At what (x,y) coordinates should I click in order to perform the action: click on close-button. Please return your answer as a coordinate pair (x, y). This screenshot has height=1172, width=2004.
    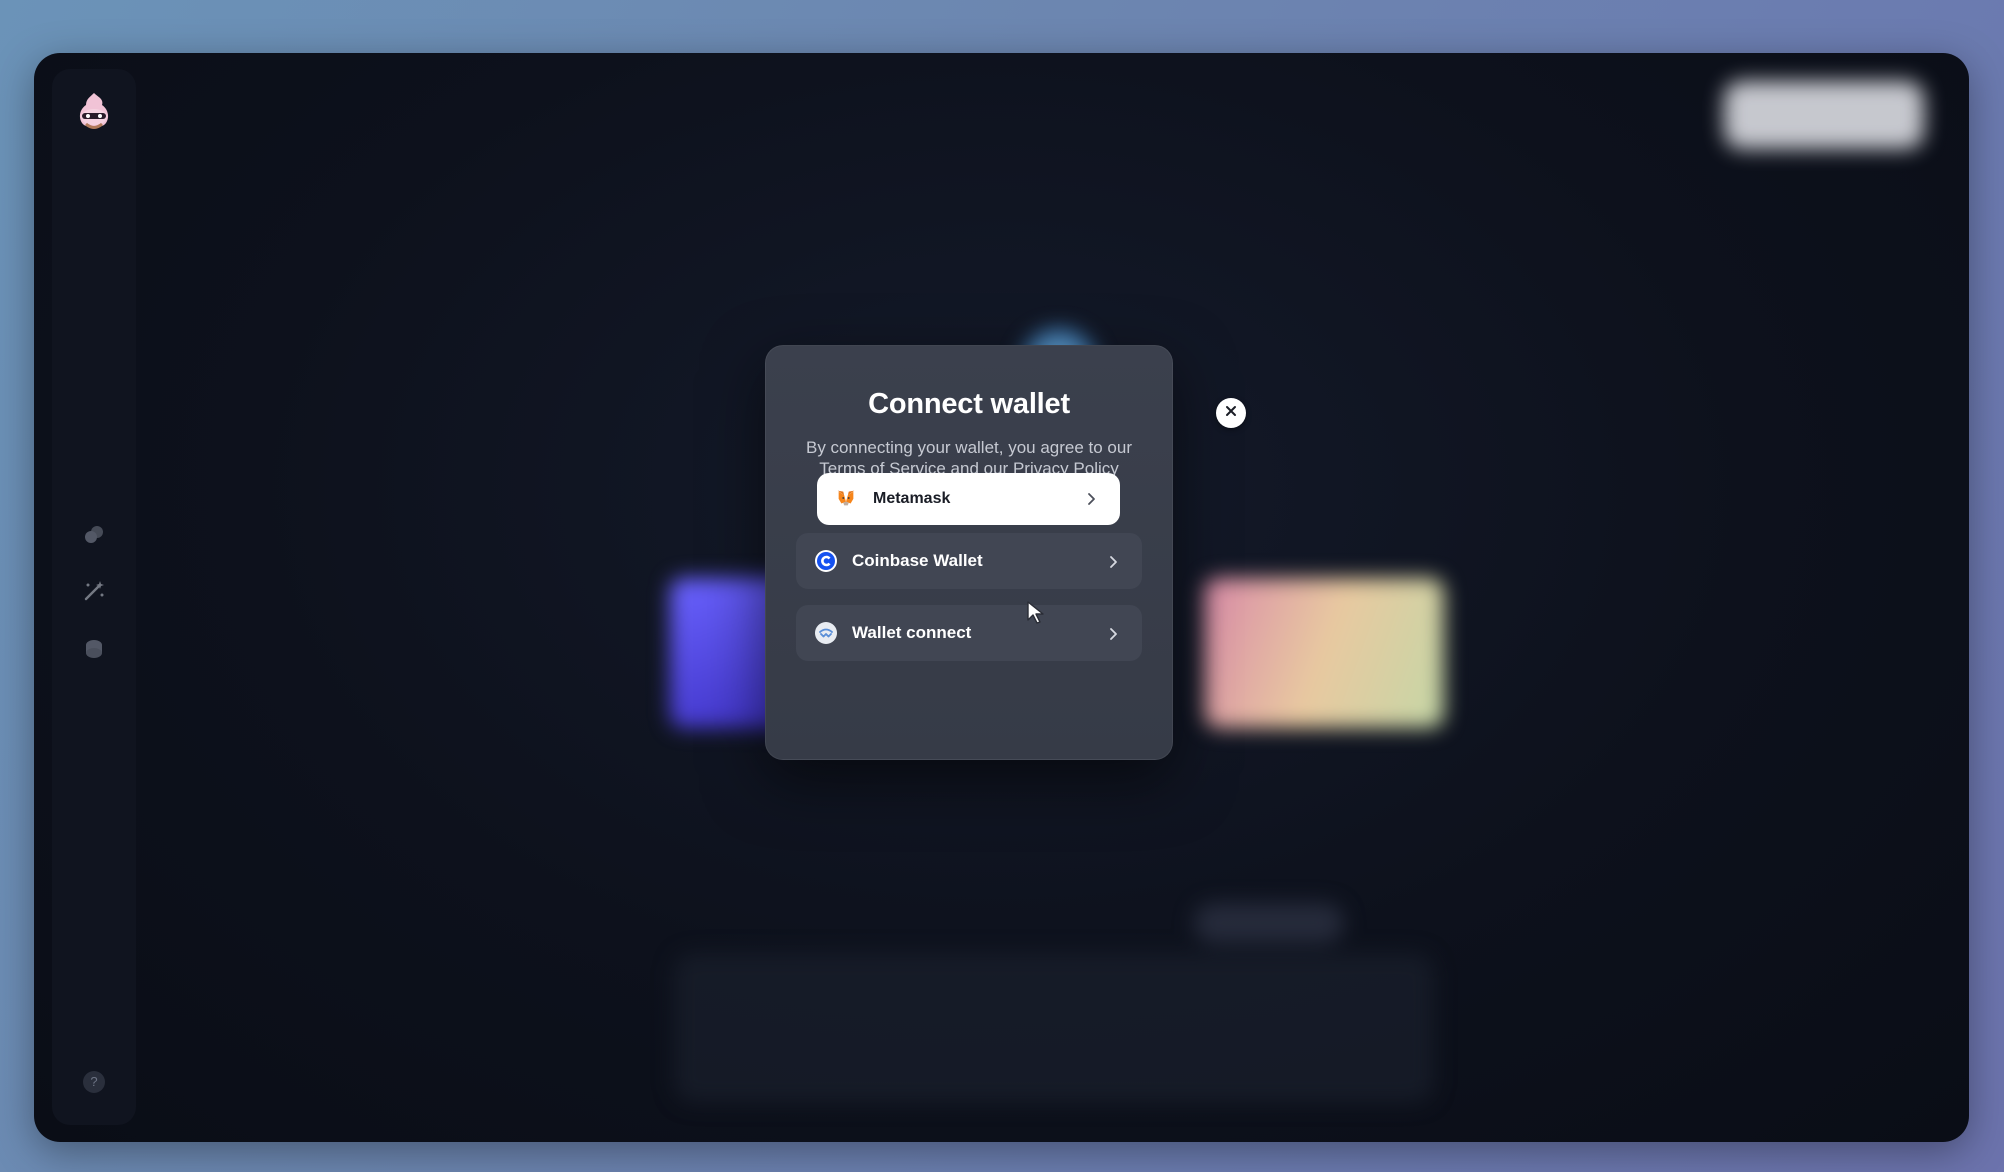
    Looking at the image, I should click on (1231, 413).